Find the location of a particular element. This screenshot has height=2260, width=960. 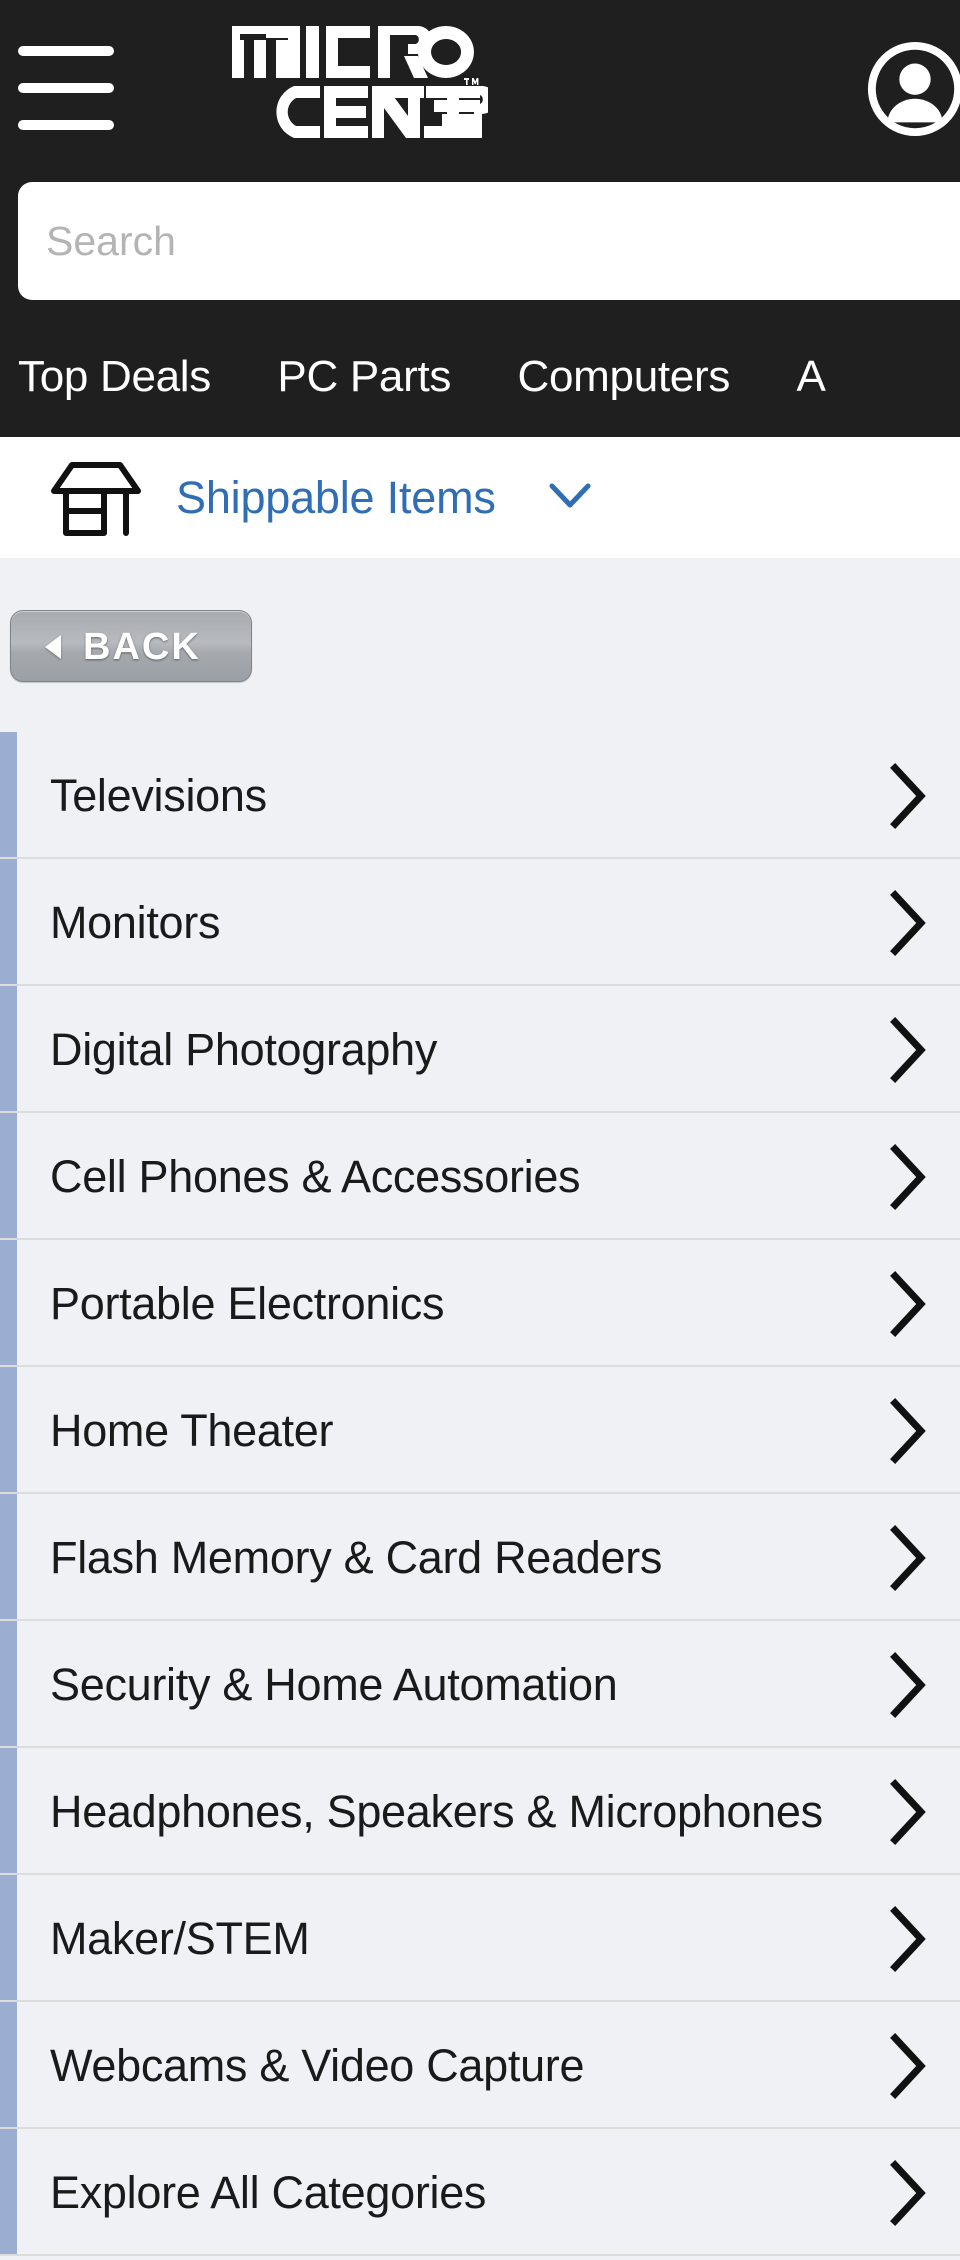

category-row: Flash Memory & Card Readers is located at coordinates (480, 1557).